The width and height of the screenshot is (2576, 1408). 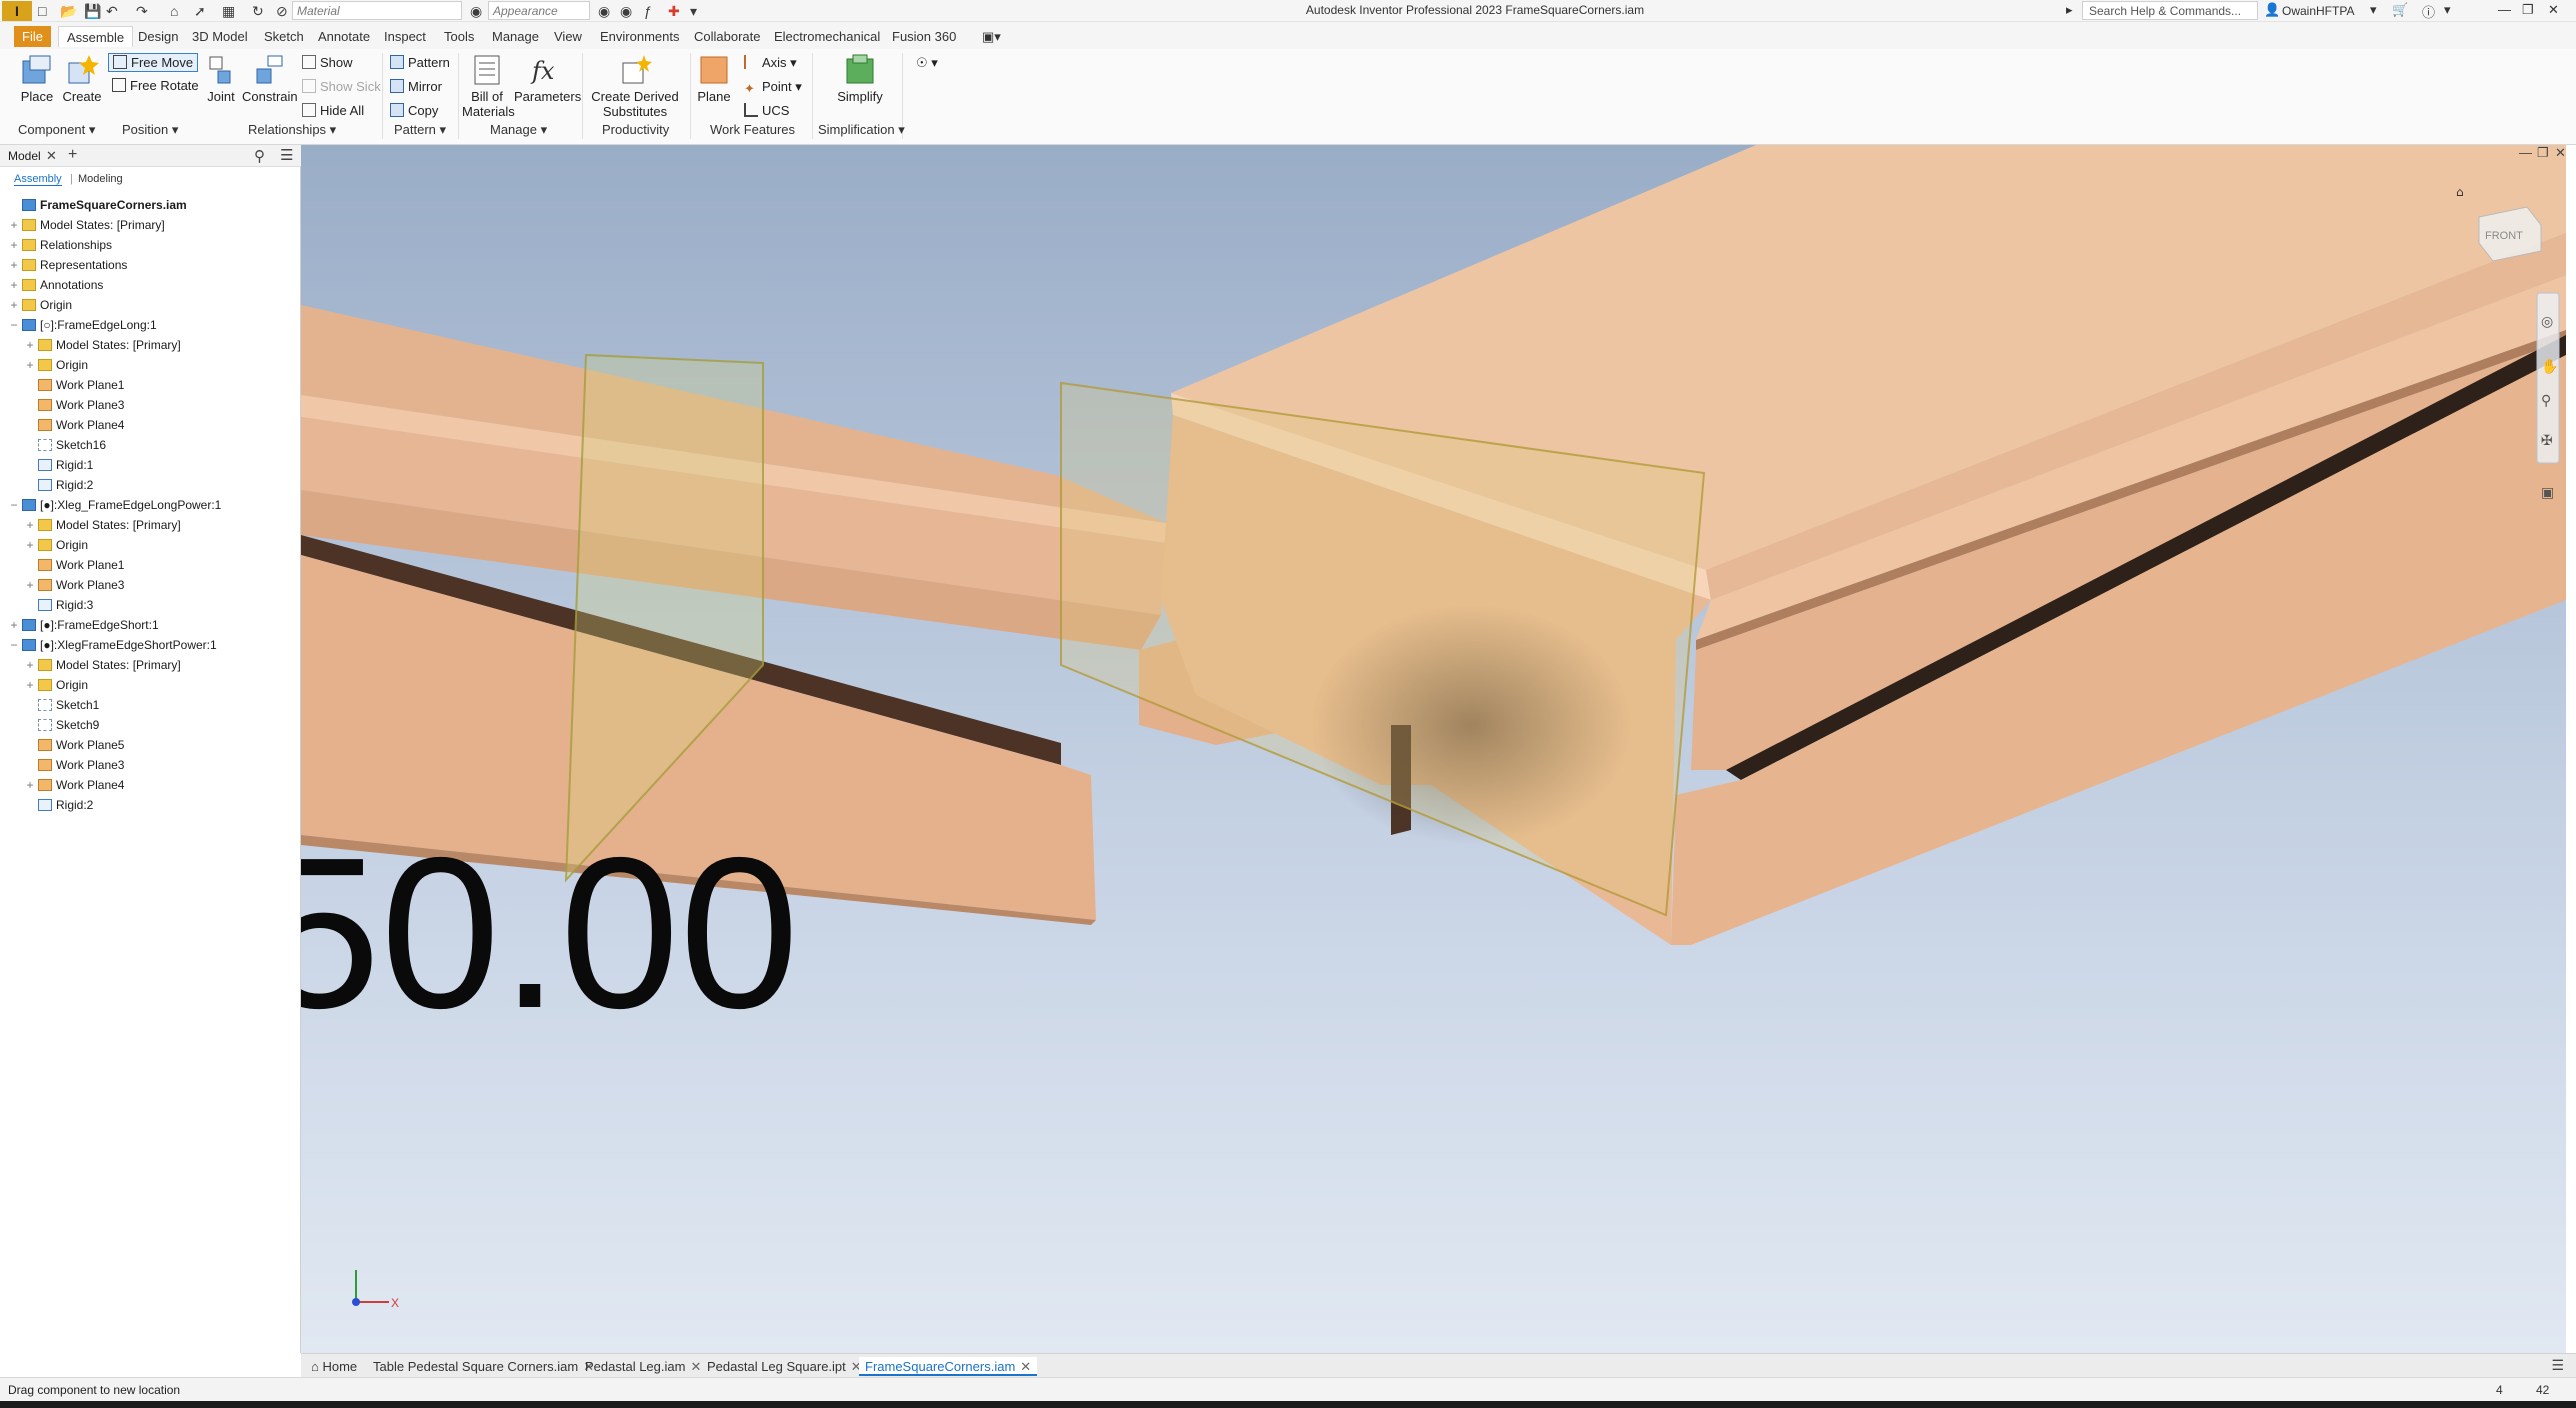 What do you see at coordinates (483, 1366) in the screenshot?
I see `doc-tab-table-pedestal: Table Pedestal Square Corners.iam ✕` at bounding box center [483, 1366].